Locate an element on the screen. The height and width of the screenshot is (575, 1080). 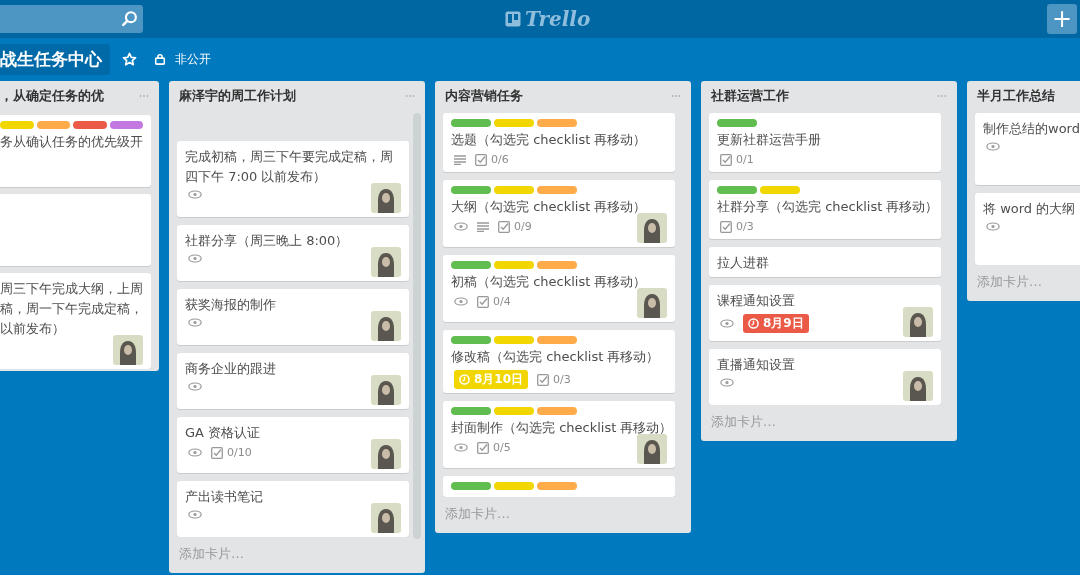
card: 将 word 的大纲 is located at coordinates (1027, 229).